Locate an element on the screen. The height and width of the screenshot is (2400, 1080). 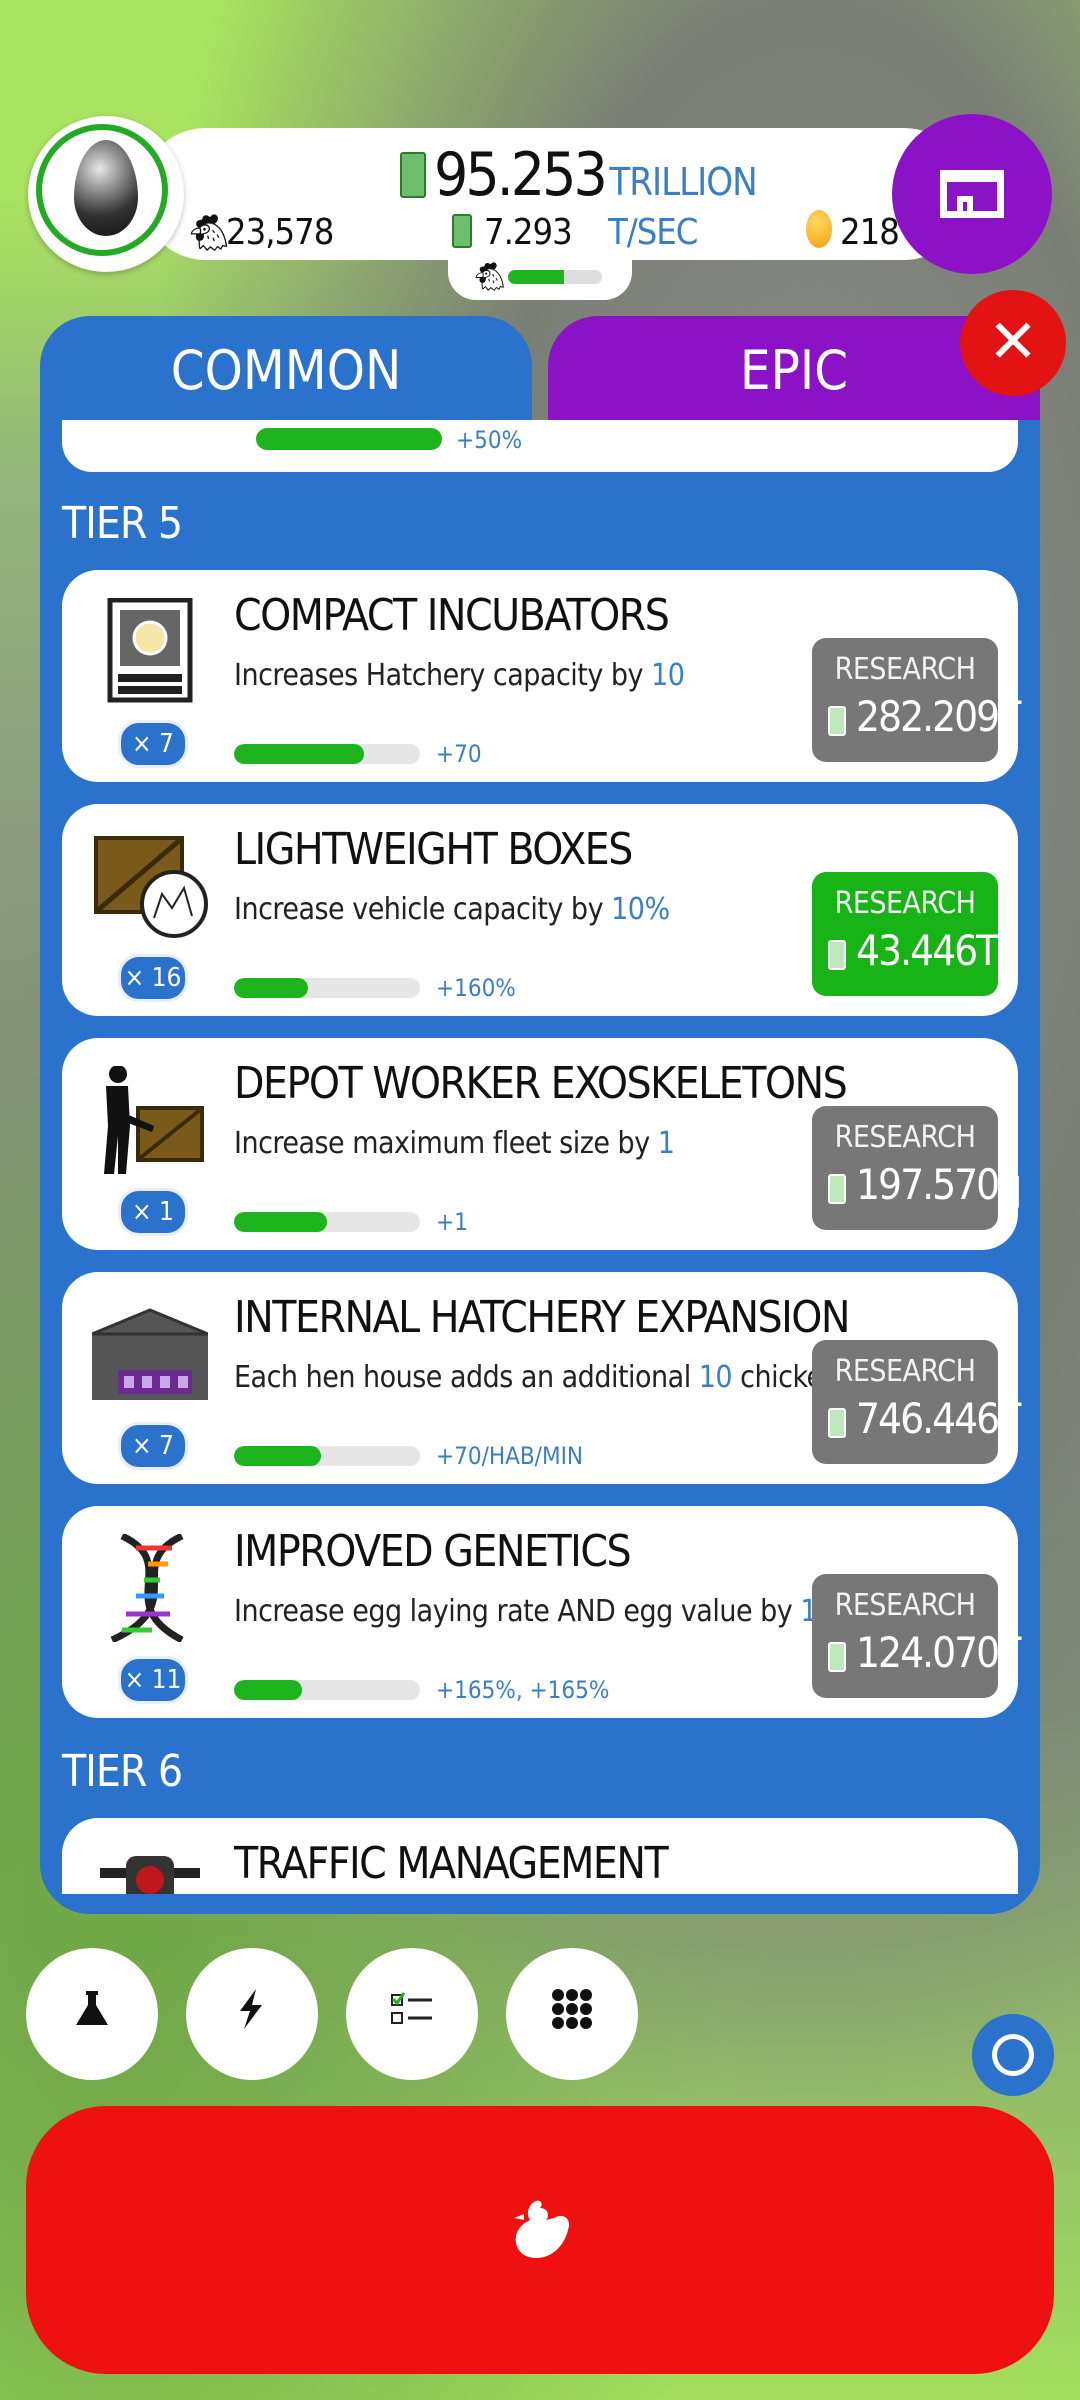
research-button: RESEARCH 43.446T is located at coordinates (905, 934).